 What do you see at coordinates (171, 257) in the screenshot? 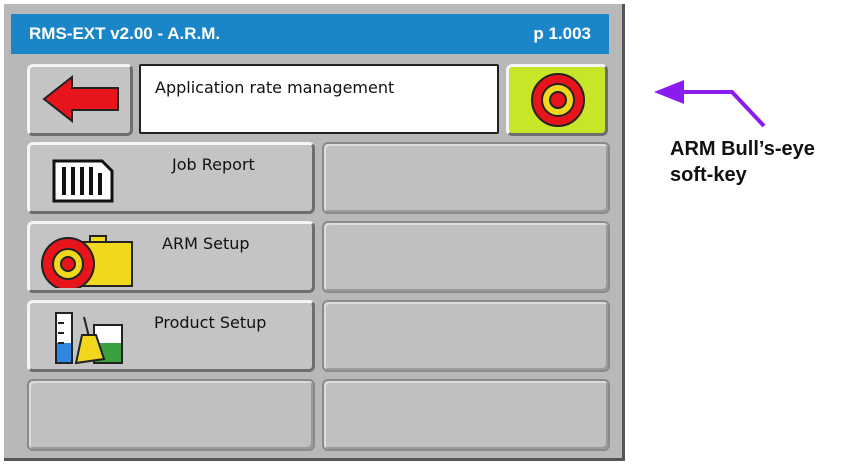
I see `arm-setup-button: ARM Setup` at bounding box center [171, 257].